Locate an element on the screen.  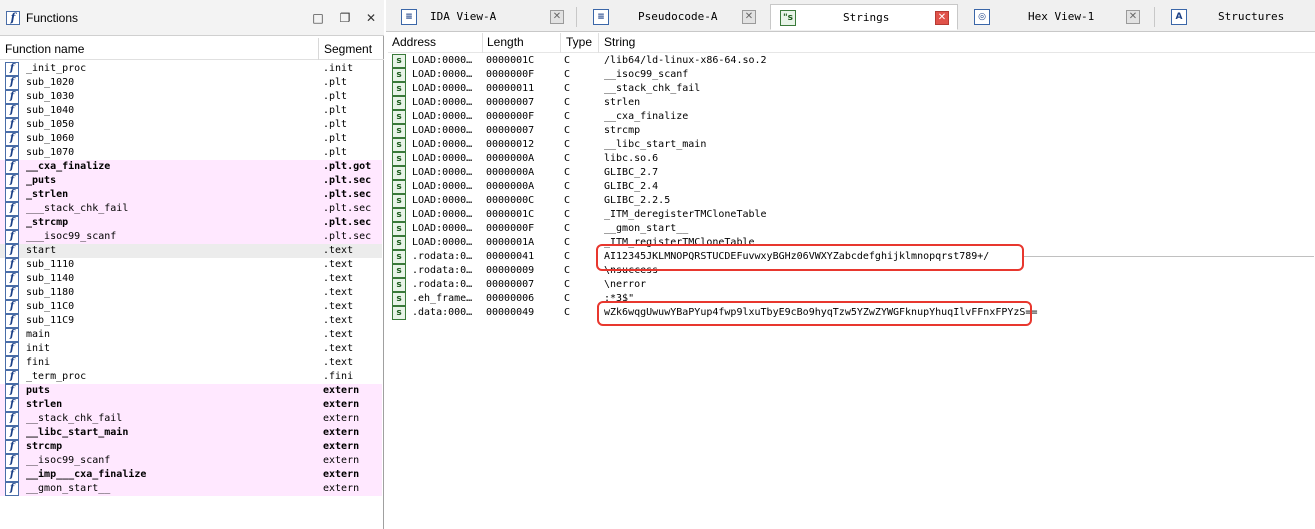
function-row: f _init_proc .init is located at coordinates (191, 69).